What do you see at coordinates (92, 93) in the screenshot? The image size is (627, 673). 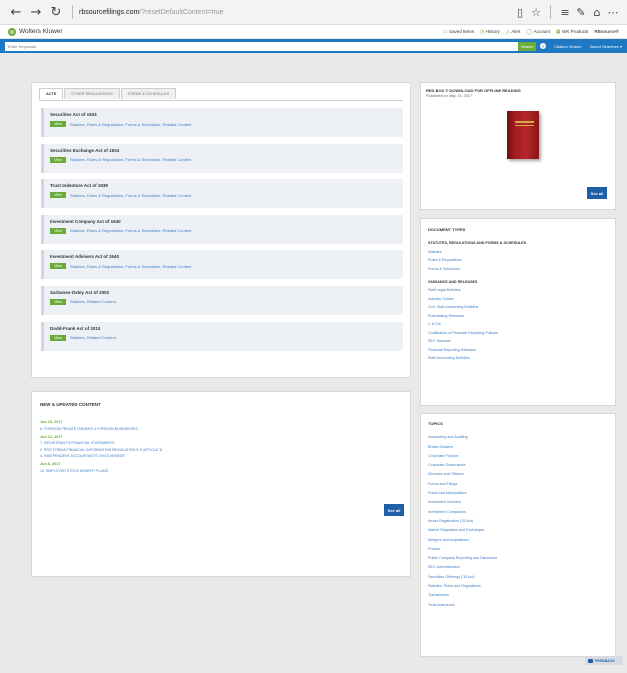 I see `tab-other-regulations: Other Regulations` at bounding box center [92, 93].